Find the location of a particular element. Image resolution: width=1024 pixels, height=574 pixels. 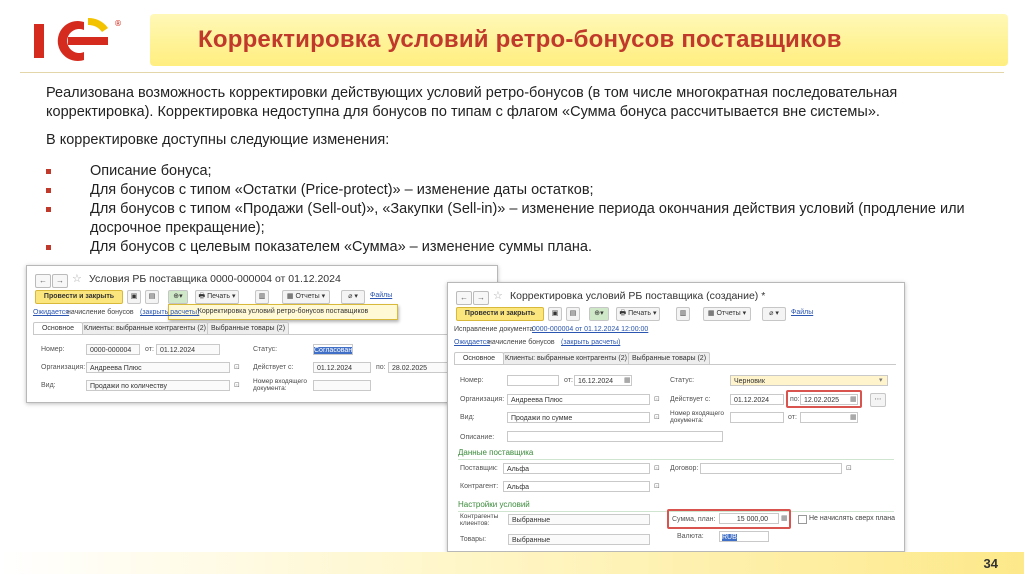

list-item: Описание бонуса; is located at coordinates (516, 171).